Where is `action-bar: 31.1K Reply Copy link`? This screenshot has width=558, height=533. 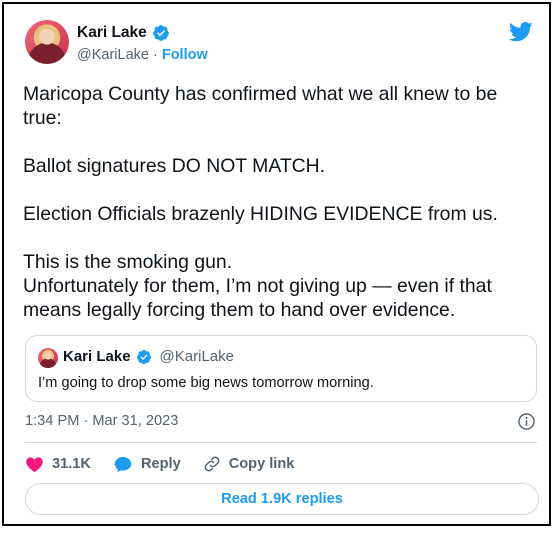
action-bar: 31.1K Reply Copy link is located at coordinates (170, 464).